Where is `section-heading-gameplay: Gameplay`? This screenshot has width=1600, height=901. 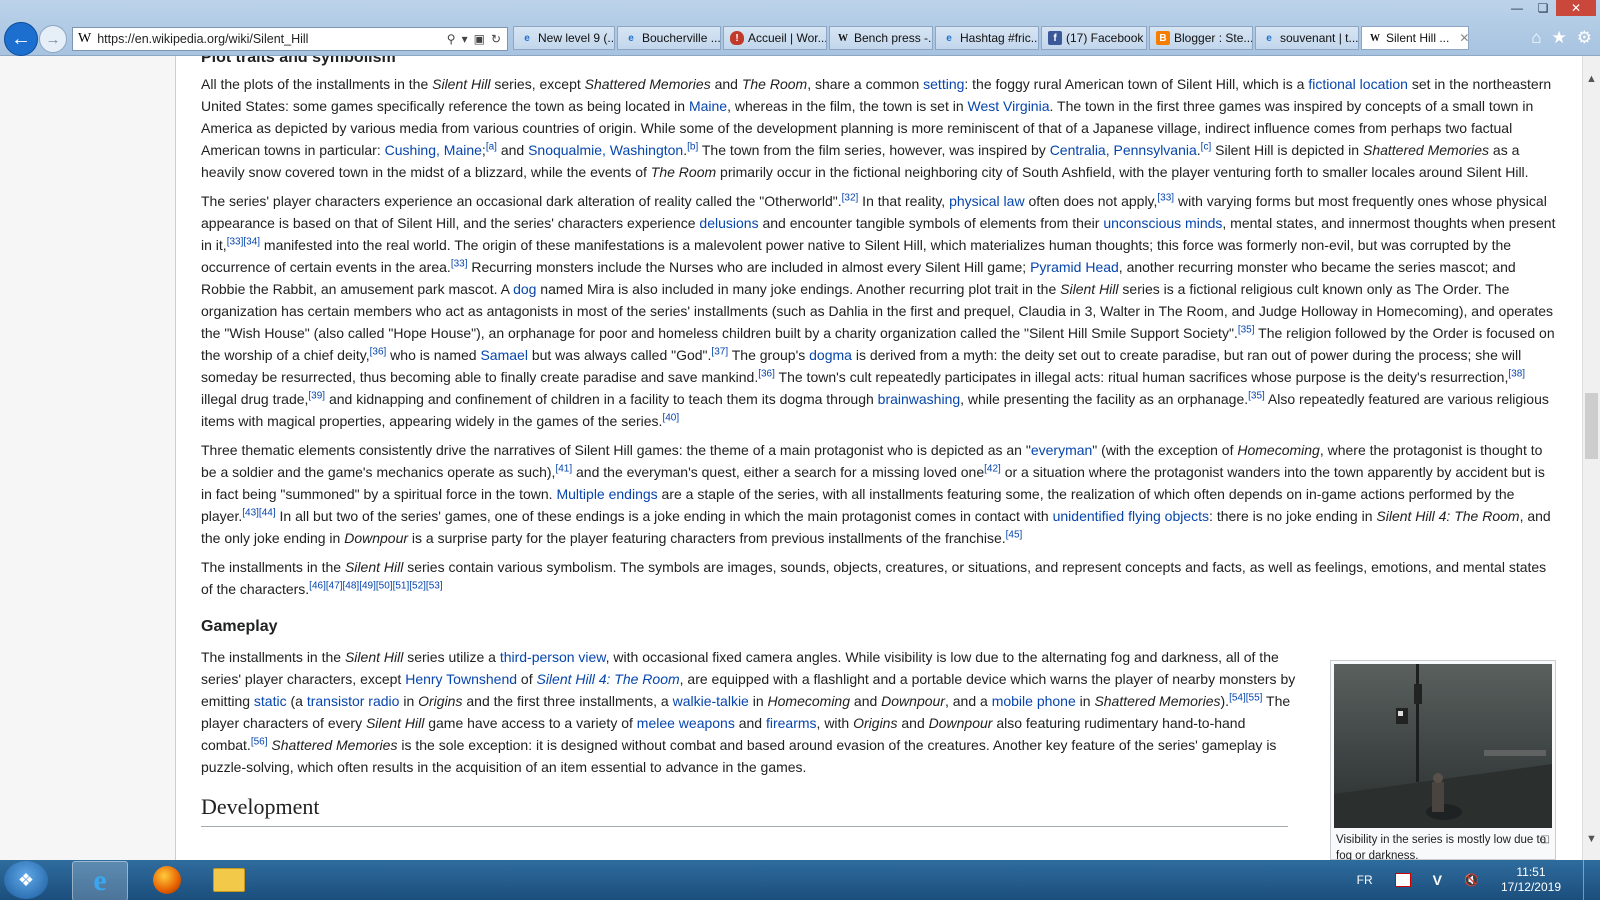 section-heading-gameplay: Gameplay is located at coordinates (239, 626).